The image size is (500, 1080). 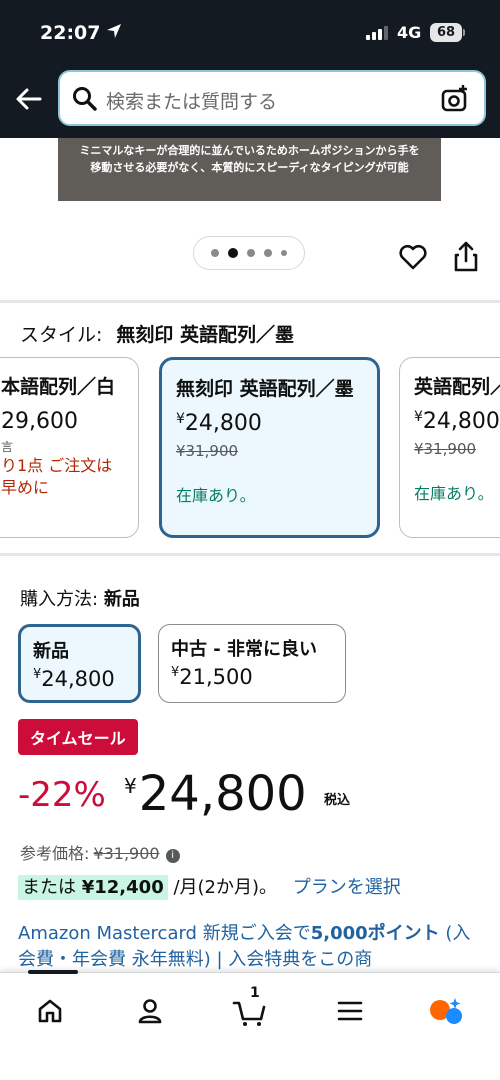 I want to click on style-selected: 無刻印 英語配列／墨, so click(x=205, y=335).